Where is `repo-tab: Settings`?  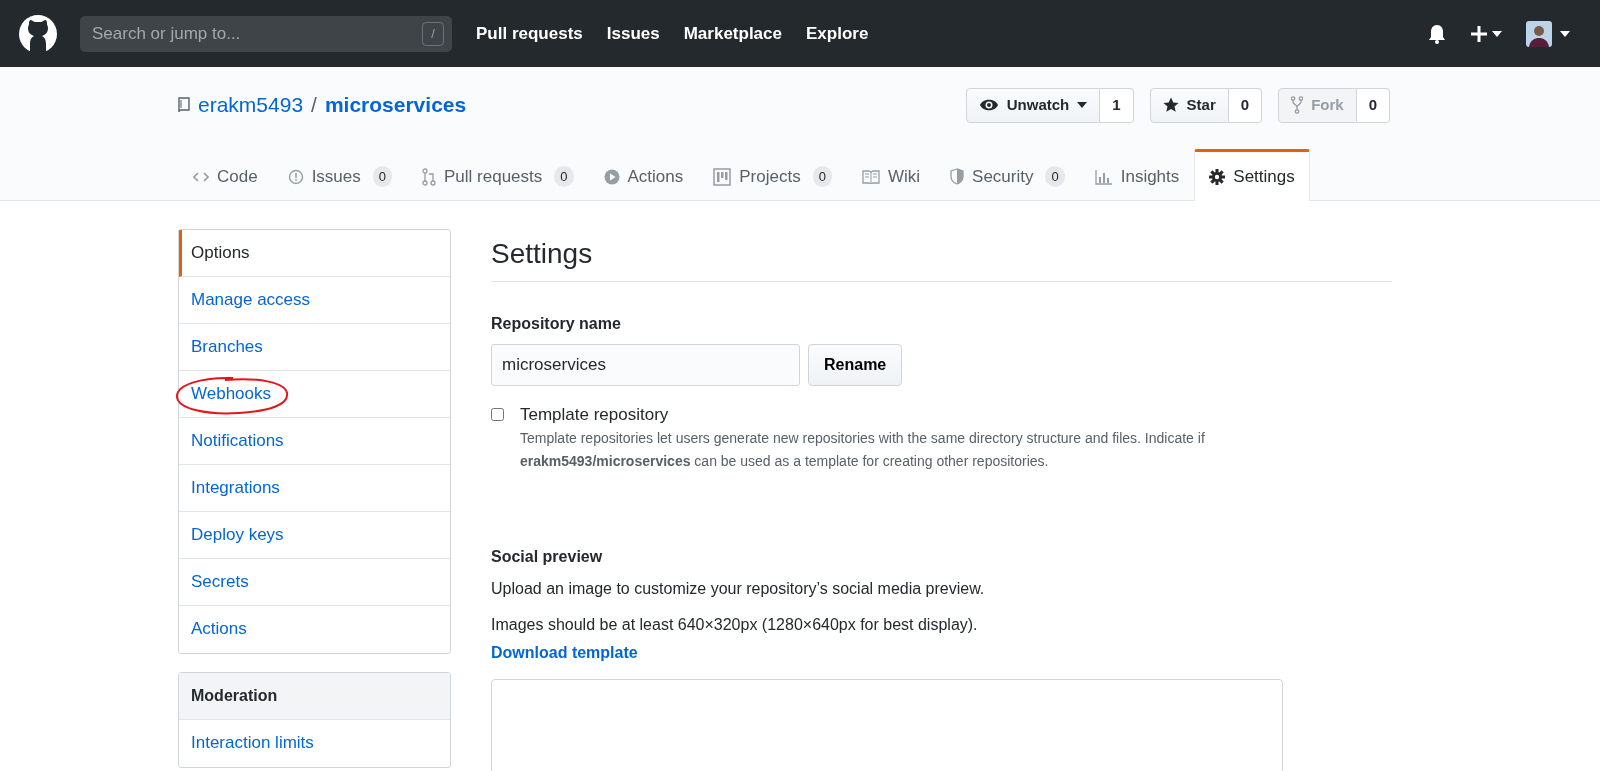 repo-tab: Settings is located at coordinates (1252, 175).